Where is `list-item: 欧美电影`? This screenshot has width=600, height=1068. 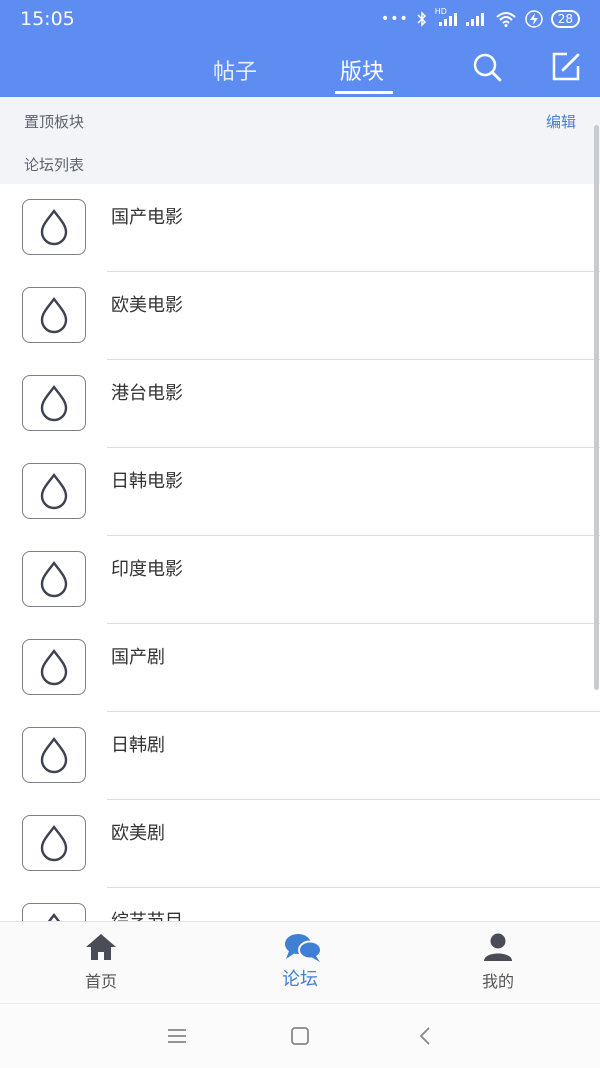
list-item: 欧美电影 is located at coordinates (300, 316).